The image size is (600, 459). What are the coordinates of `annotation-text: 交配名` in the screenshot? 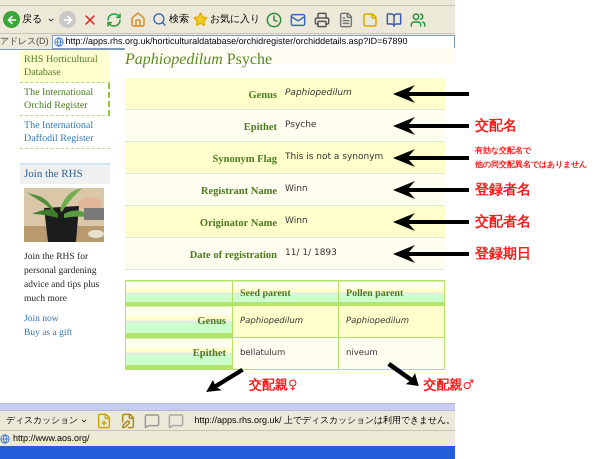 It's located at (496, 126).